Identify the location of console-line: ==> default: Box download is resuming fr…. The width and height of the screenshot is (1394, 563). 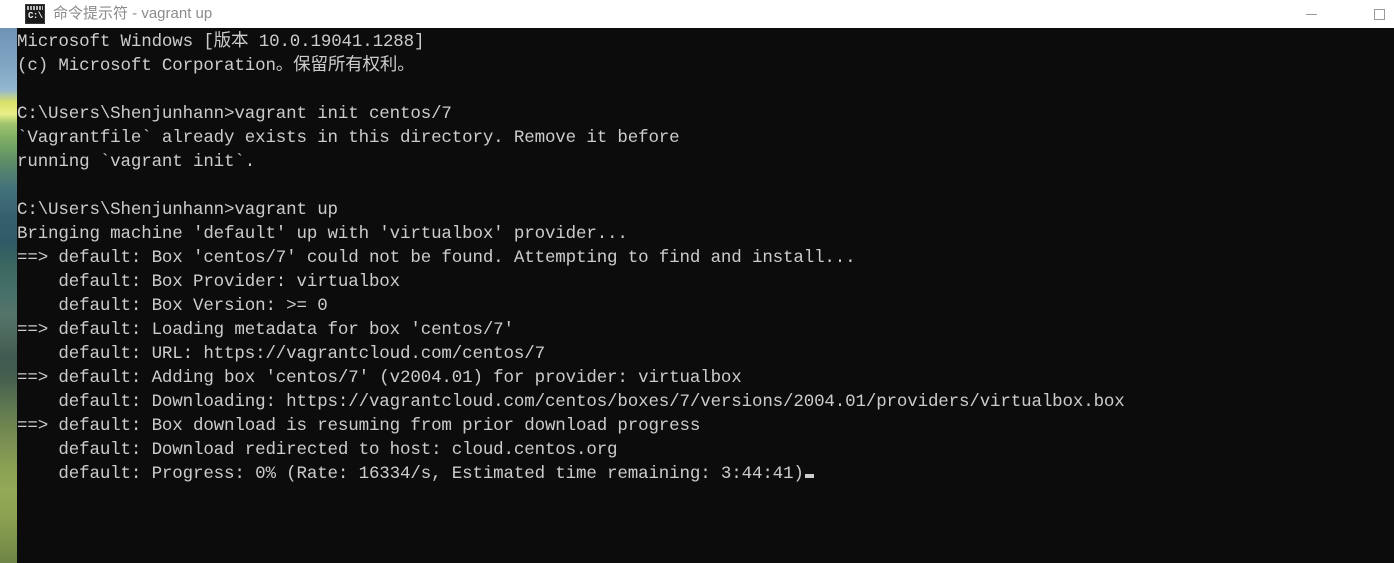
(359, 426).